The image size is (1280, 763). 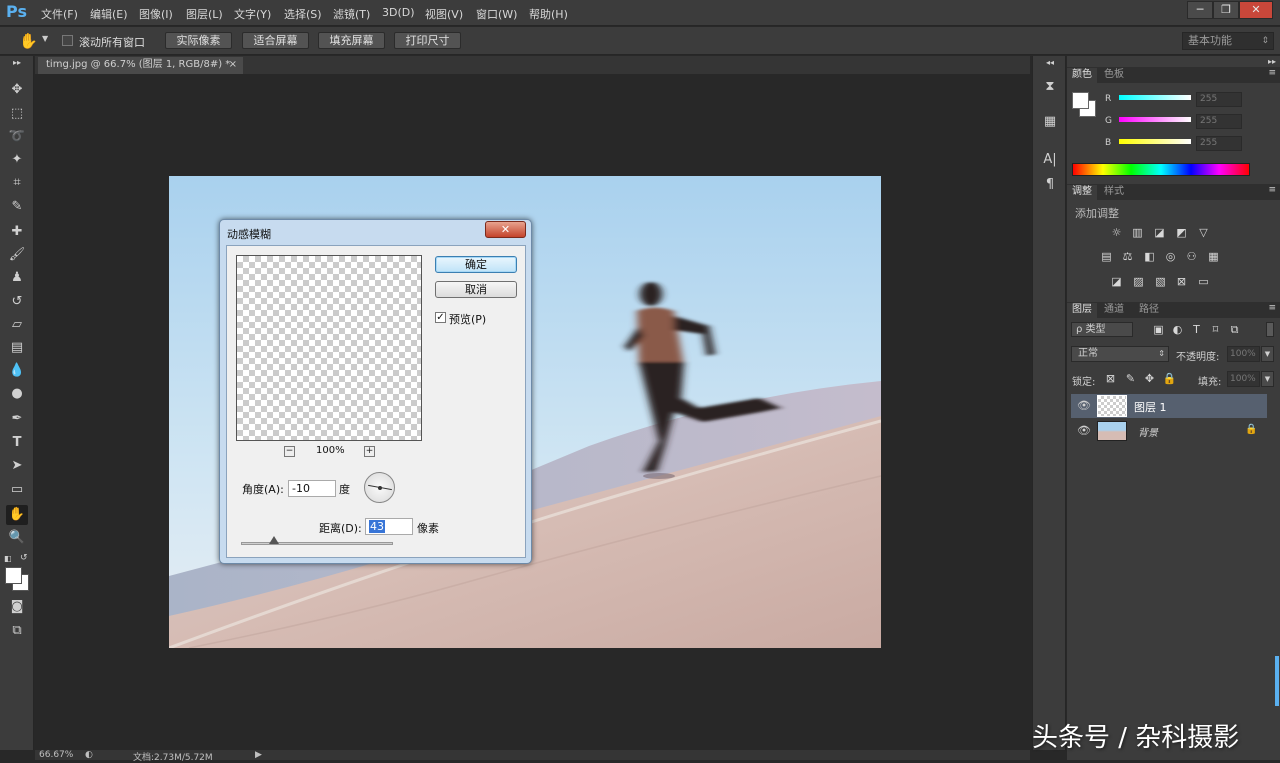 I want to click on channel-mixer-icon: ⚇, so click(x=1191, y=257).